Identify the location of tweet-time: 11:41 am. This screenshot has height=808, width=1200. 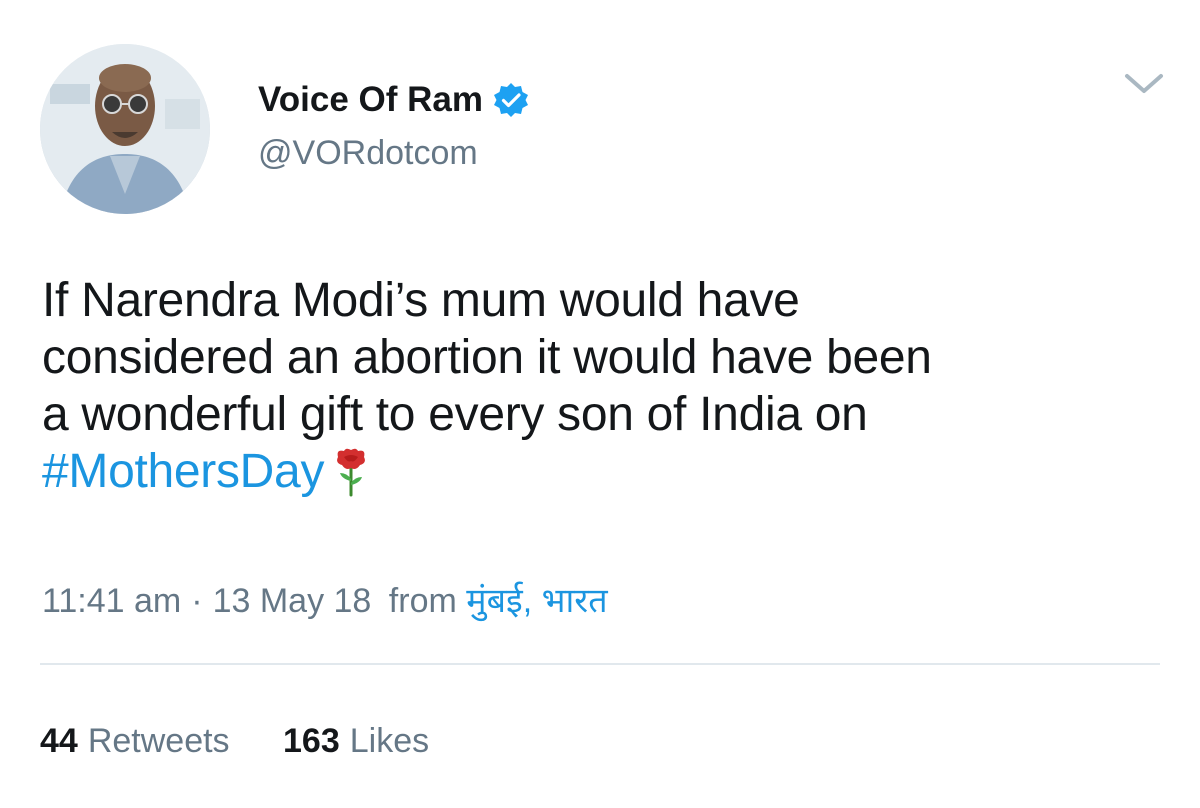
(111, 601).